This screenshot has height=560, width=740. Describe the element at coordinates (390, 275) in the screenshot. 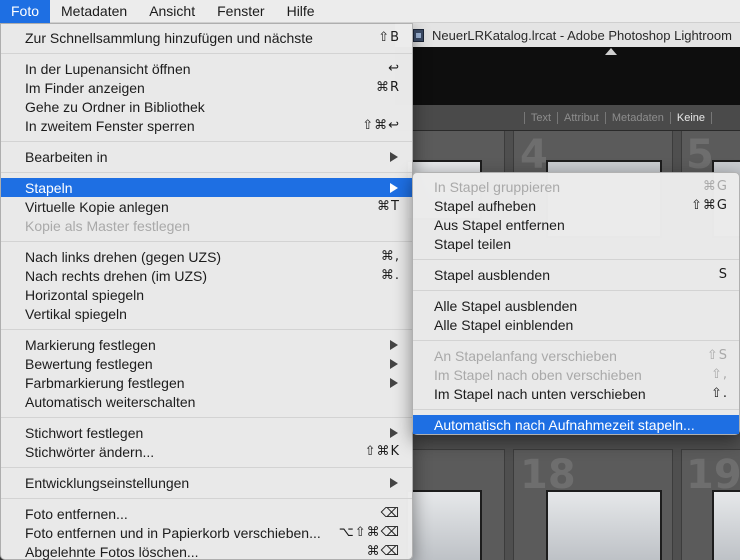

I see `menu-item-shortcut: ⌘.` at that location.